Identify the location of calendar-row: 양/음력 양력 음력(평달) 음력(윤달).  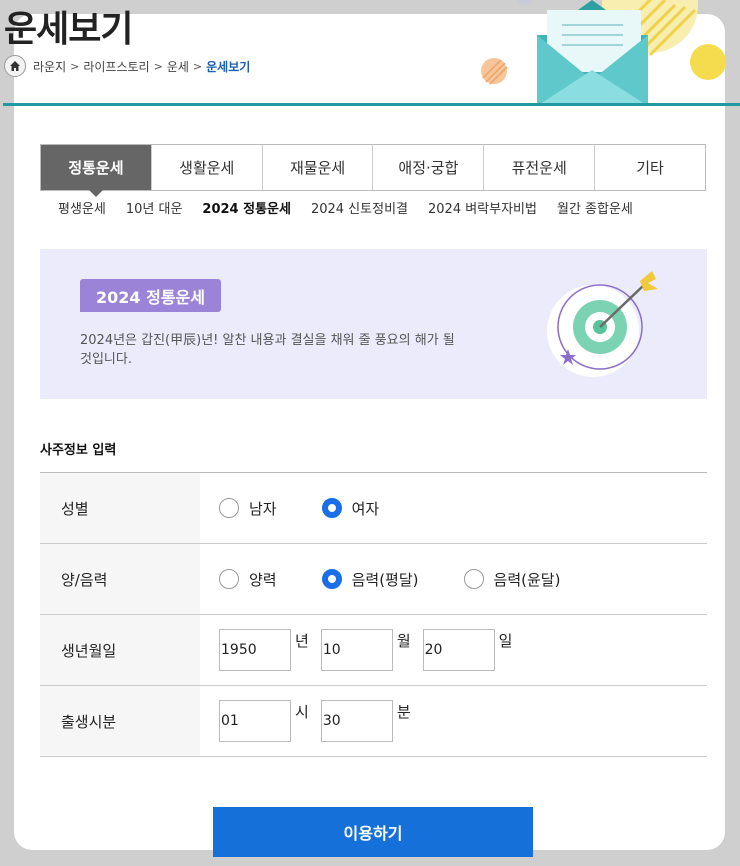
(373, 579).